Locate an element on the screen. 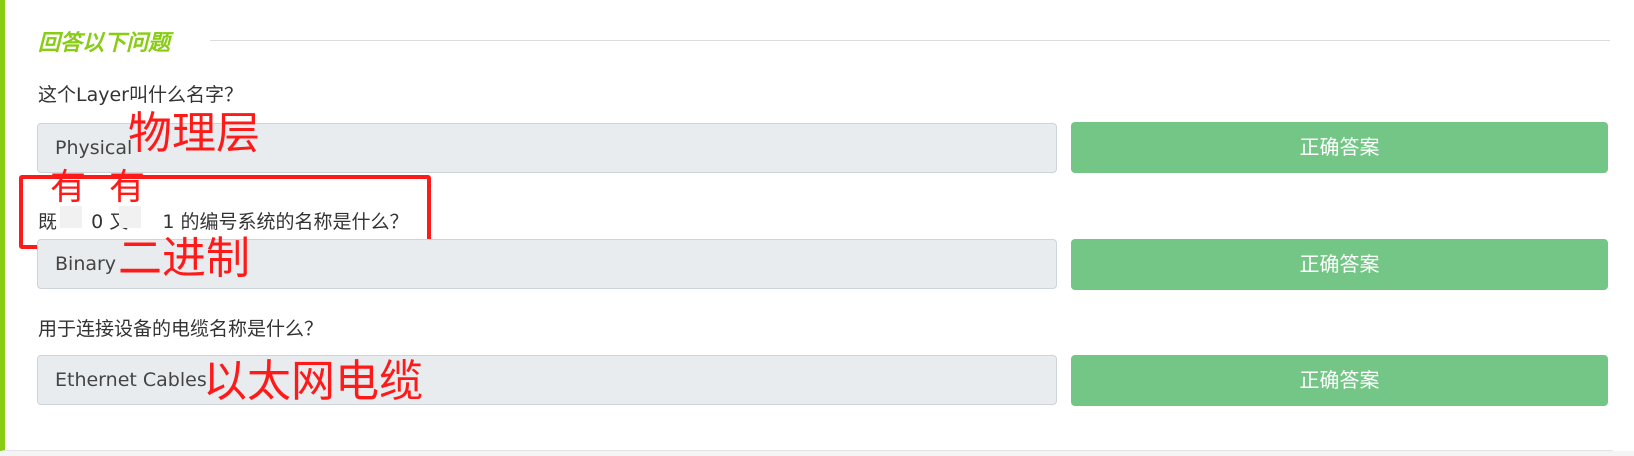 This screenshot has width=1634, height=456. answer-field-3: Ethernet Cables is located at coordinates (547, 380).